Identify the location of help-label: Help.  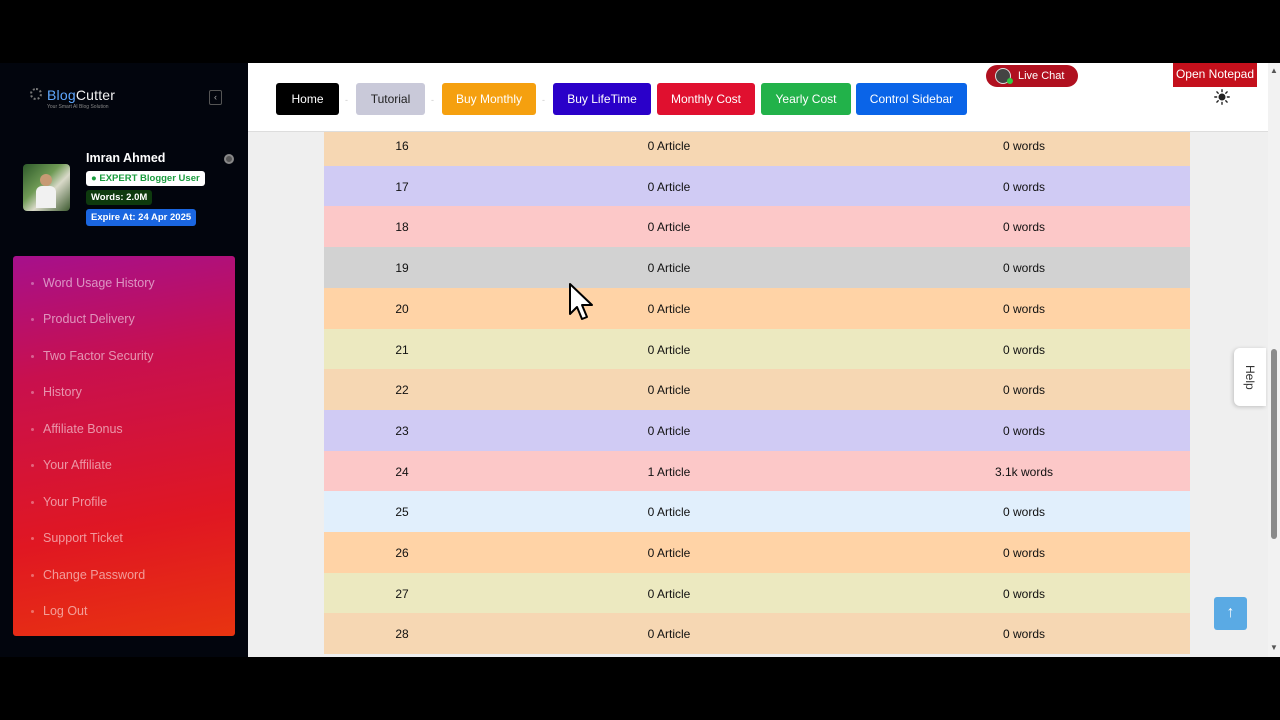
(1250, 377).